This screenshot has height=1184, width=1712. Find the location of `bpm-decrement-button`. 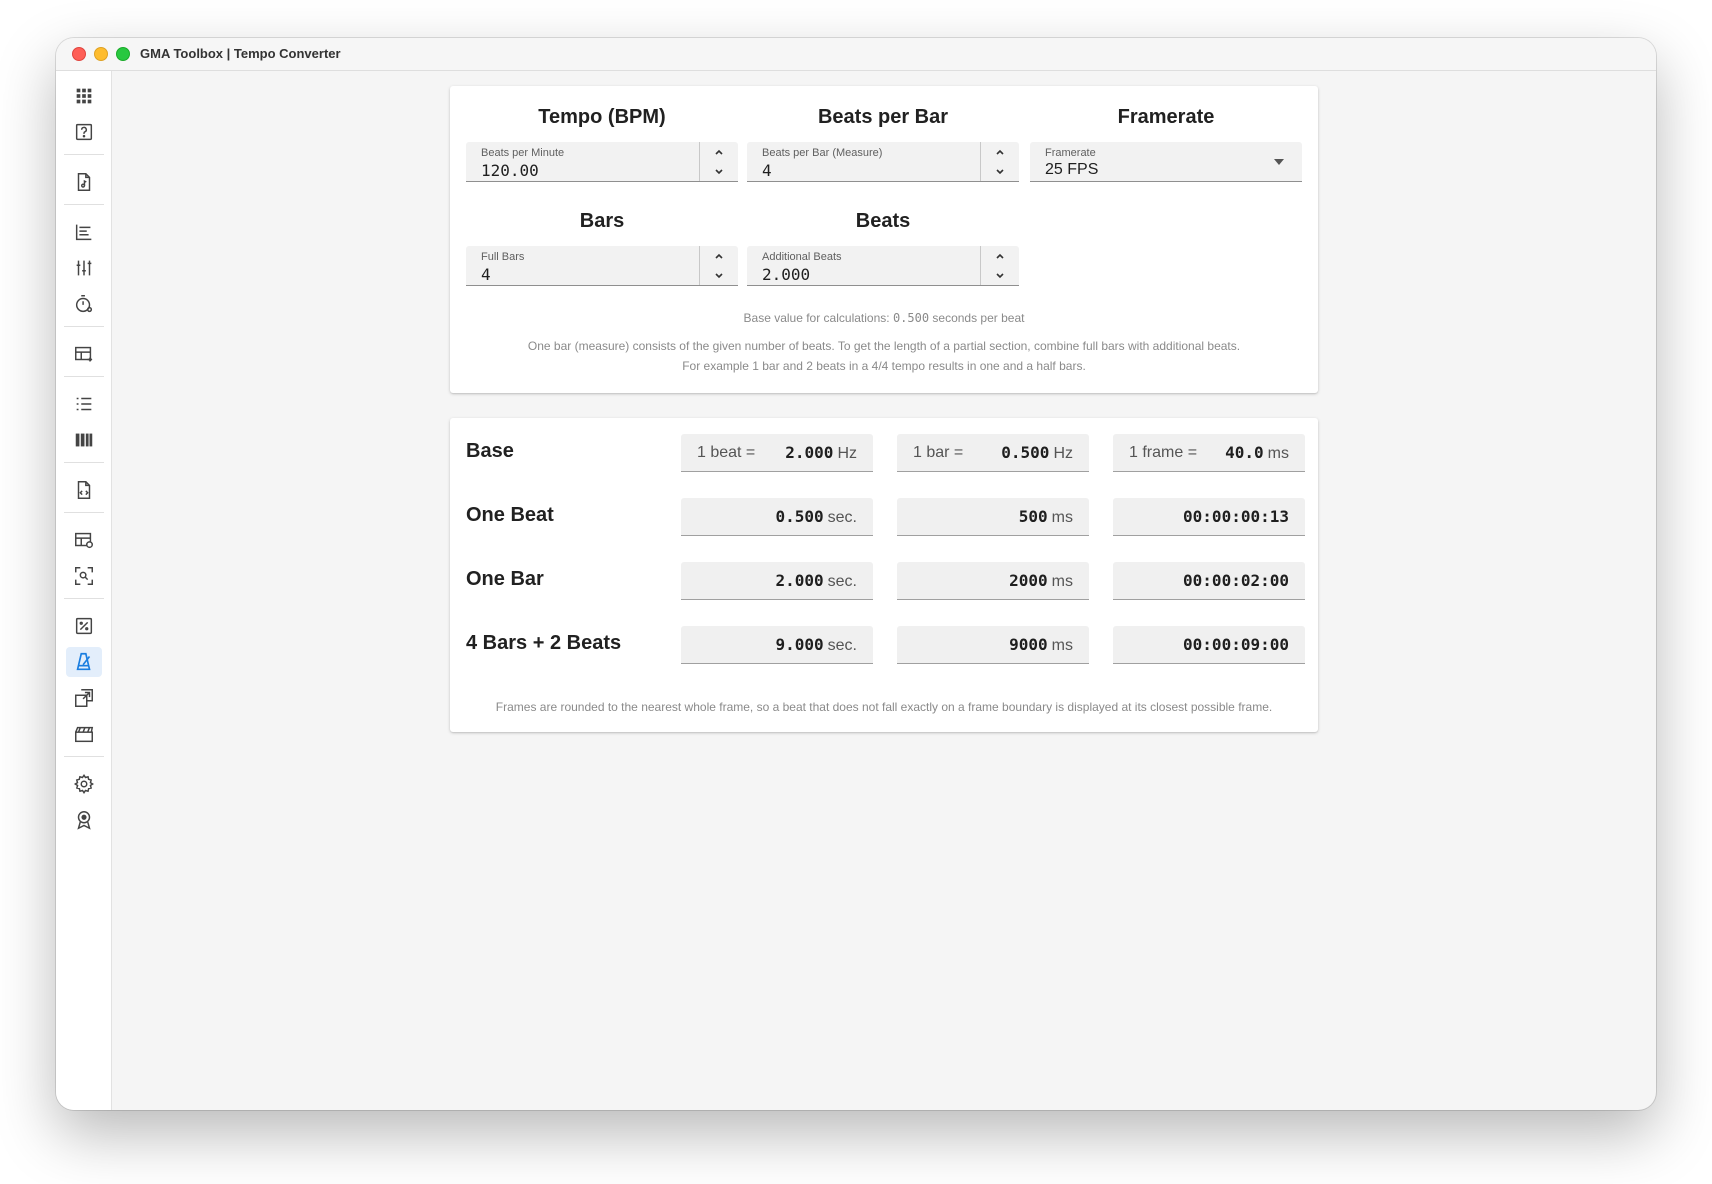

bpm-decrement-button is located at coordinates (719, 171).